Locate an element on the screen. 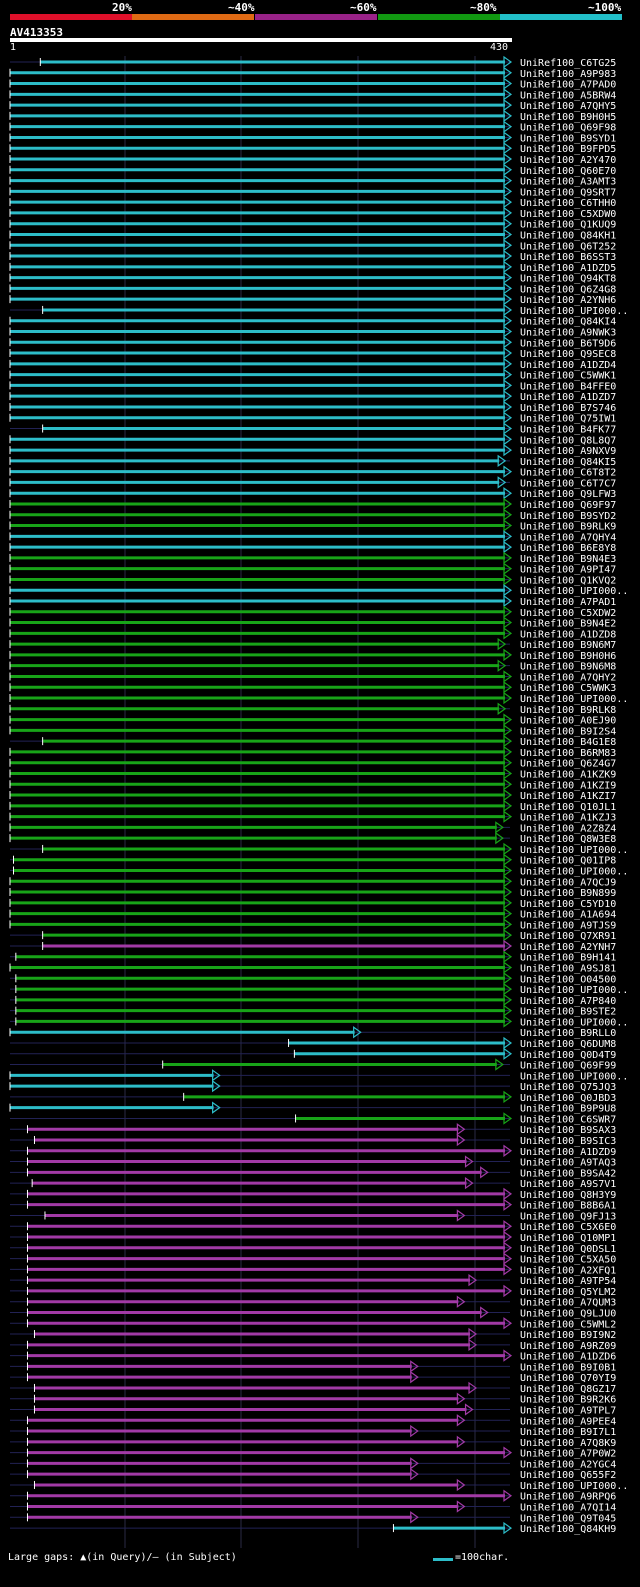 The height and width of the screenshot is (1587, 640). hit-label: UniRef100_A7QHY5 is located at coordinates (568, 106).